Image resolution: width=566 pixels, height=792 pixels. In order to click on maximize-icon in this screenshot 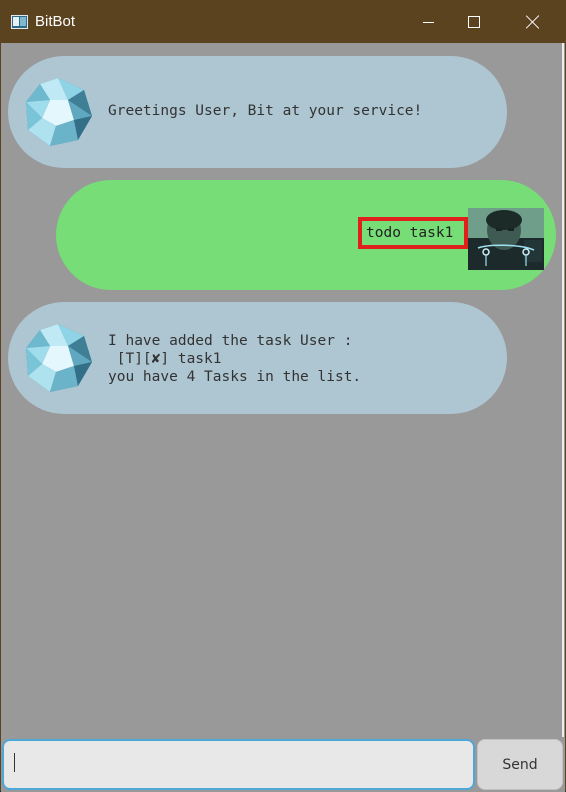, I will do `click(474, 22)`.